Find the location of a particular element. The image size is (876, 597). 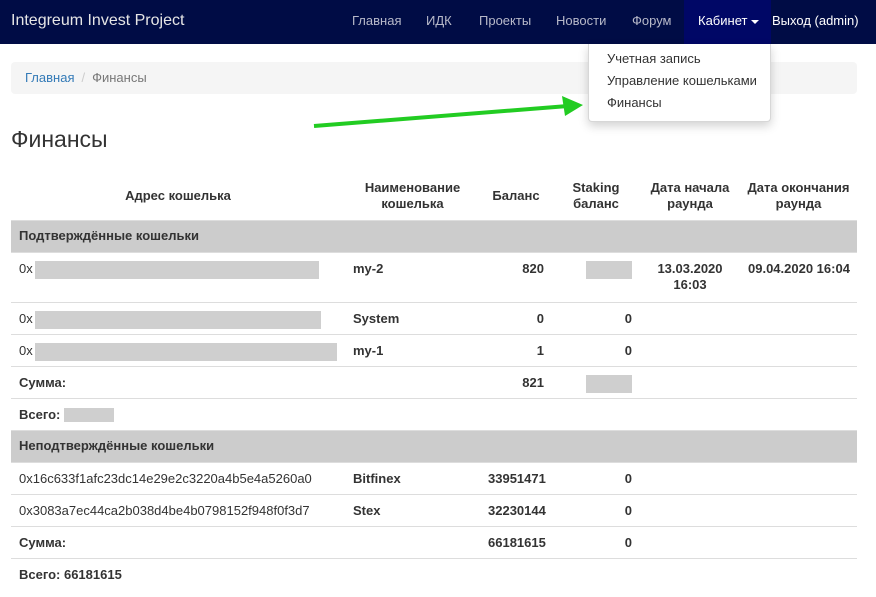

wallet-balance: 820 is located at coordinates (516, 276).